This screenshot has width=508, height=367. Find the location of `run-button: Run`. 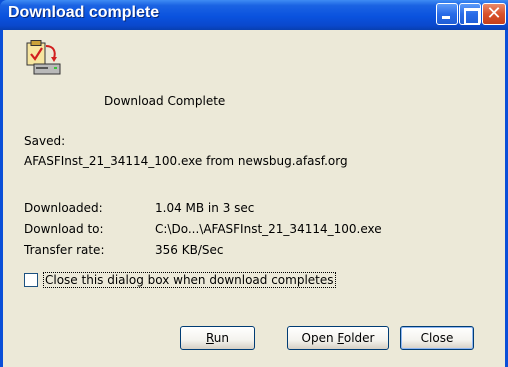

run-button: Run is located at coordinates (217, 338).